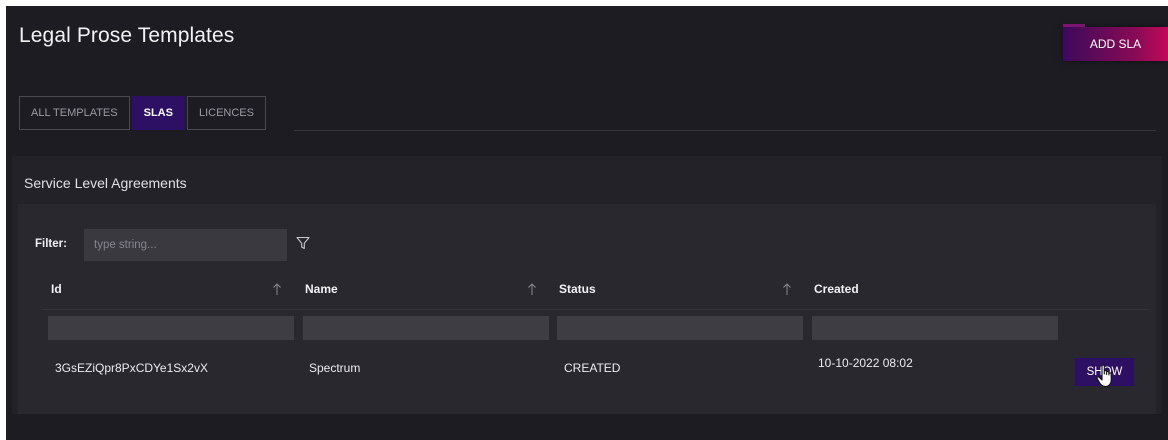 This screenshot has width=1168, height=440. I want to click on add-sla-button: ADD SLA, so click(1115, 42).